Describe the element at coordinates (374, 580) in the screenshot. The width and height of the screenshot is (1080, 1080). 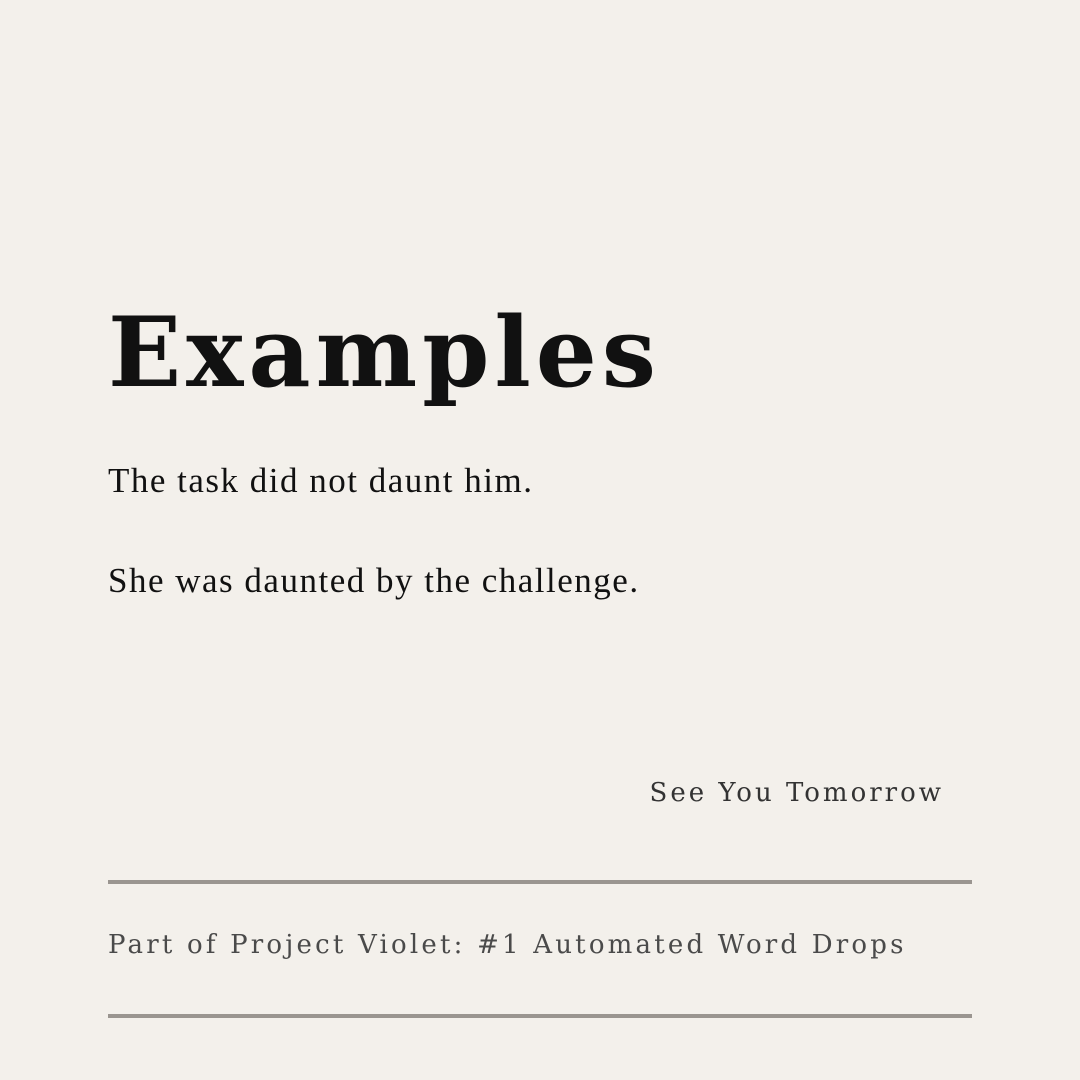
I see `example-sentence: She was daunted by the challenge.` at that location.